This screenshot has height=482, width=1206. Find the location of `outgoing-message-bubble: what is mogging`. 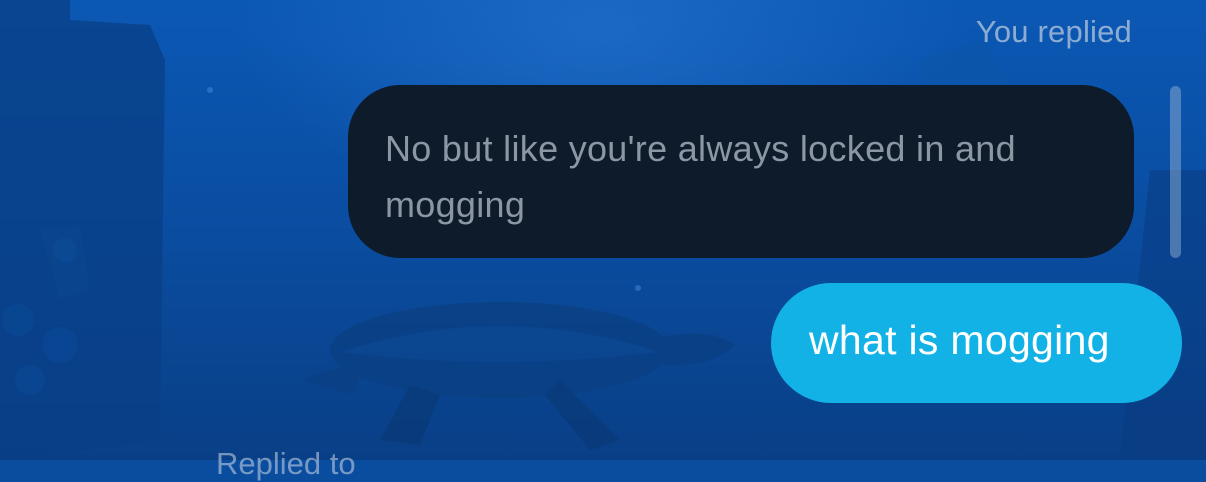

outgoing-message-bubble: what is mogging is located at coordinates (976, 343).